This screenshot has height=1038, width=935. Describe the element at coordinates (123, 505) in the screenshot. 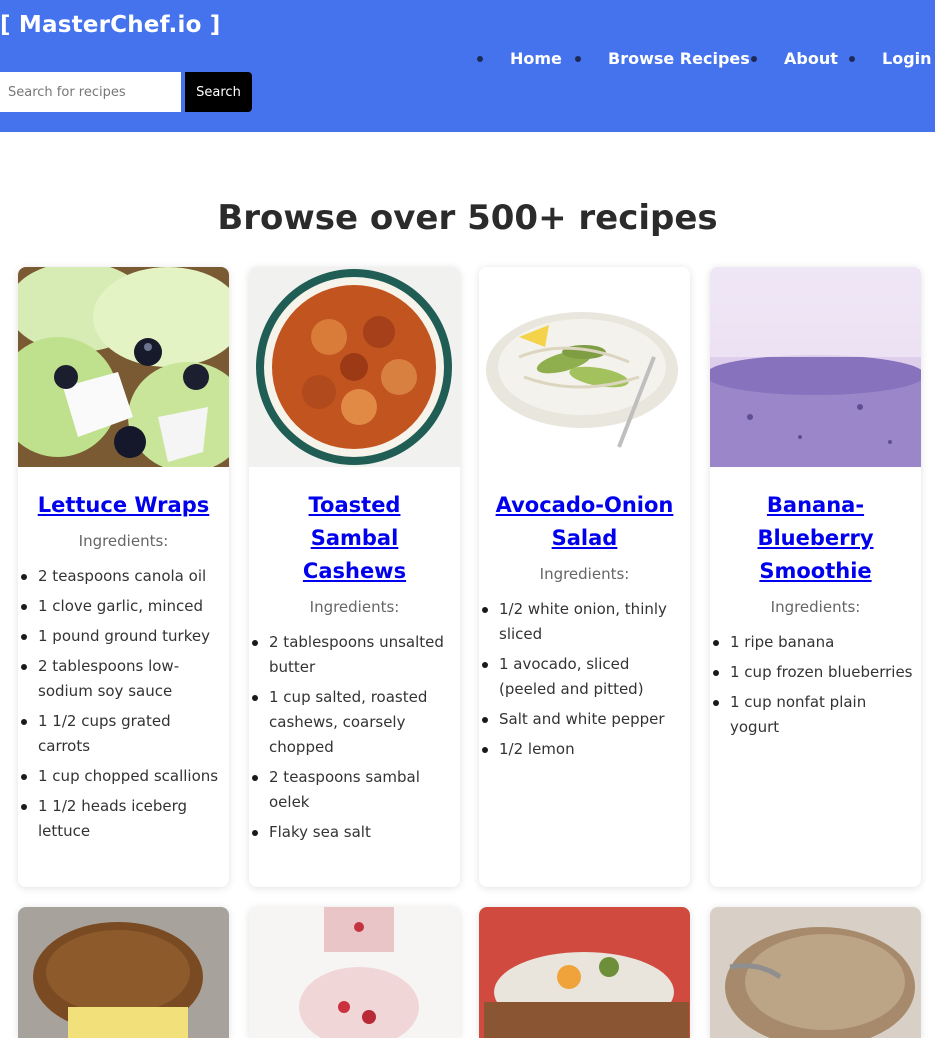

I see `recipe-title-link: Lettuce Wraps` at that location.